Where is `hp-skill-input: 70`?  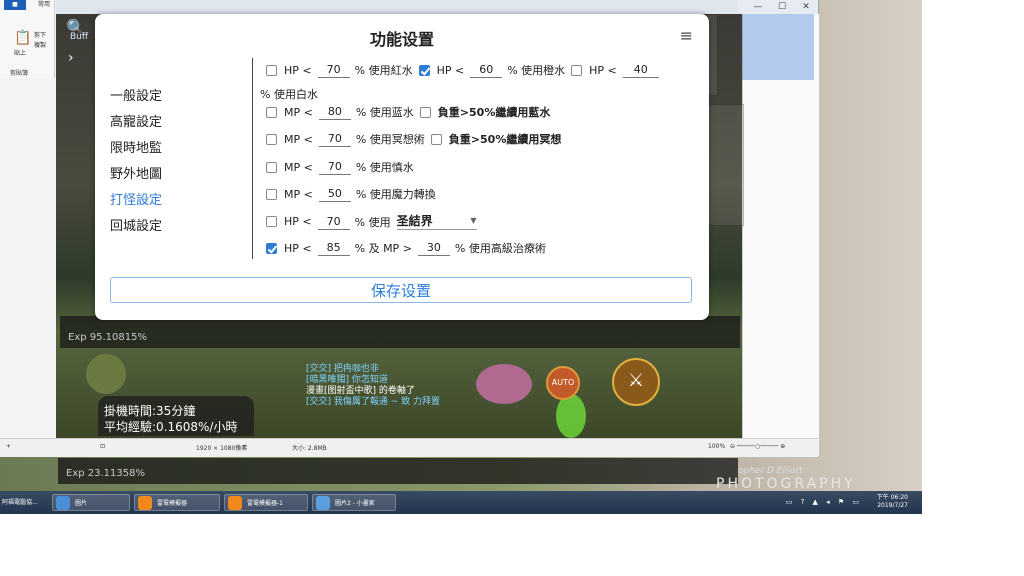 hp-skill-input: 70 is located at coordinates (333, 222).